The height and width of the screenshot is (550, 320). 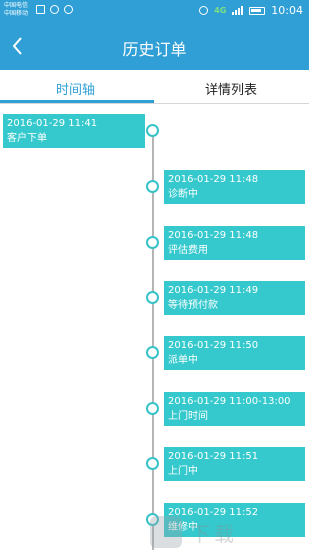 What do you see at coordinates (238, 10) in the screenshot?
I see `signal-icon` at bounding box center [238, 10].